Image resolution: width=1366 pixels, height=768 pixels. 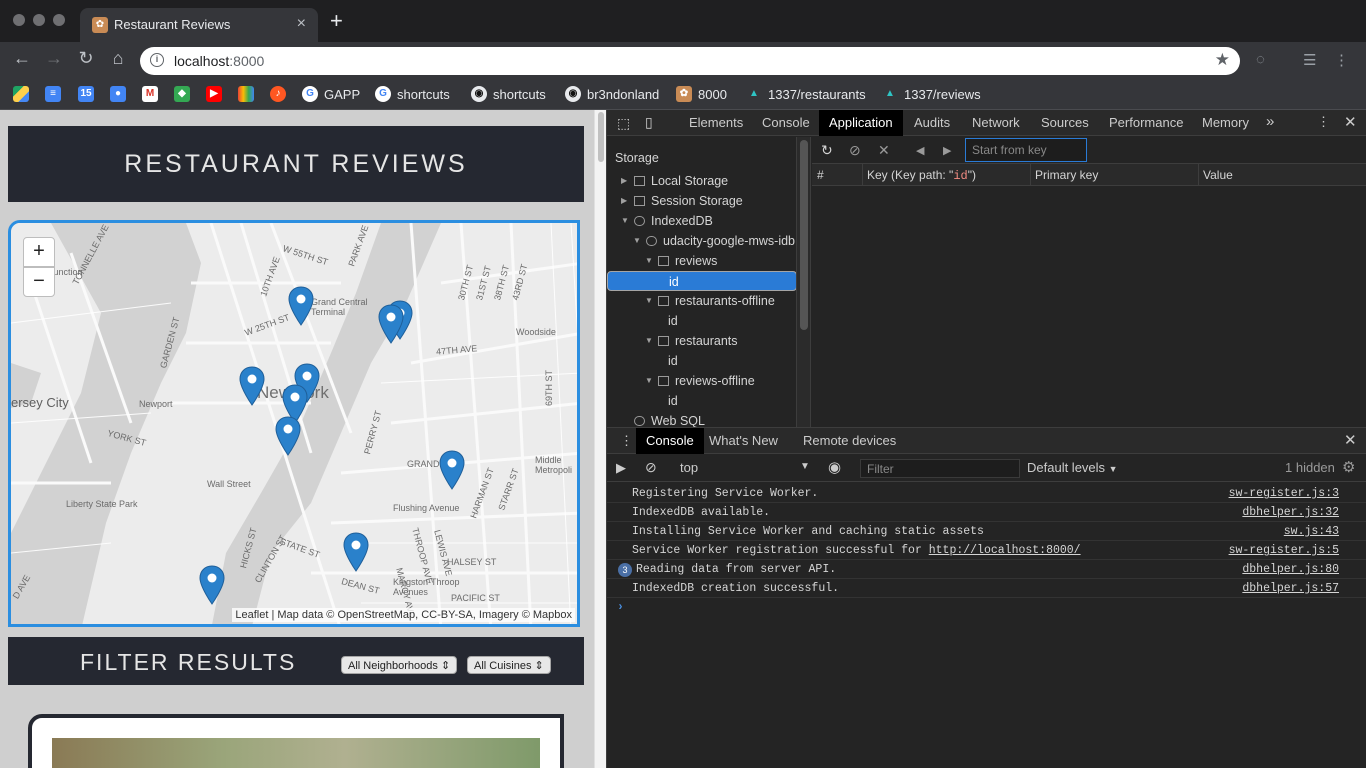 What do you see at coordinates (932, 122) in the screenshot?
I see `tab-audits: Audits` at bounding box center [932, 122].